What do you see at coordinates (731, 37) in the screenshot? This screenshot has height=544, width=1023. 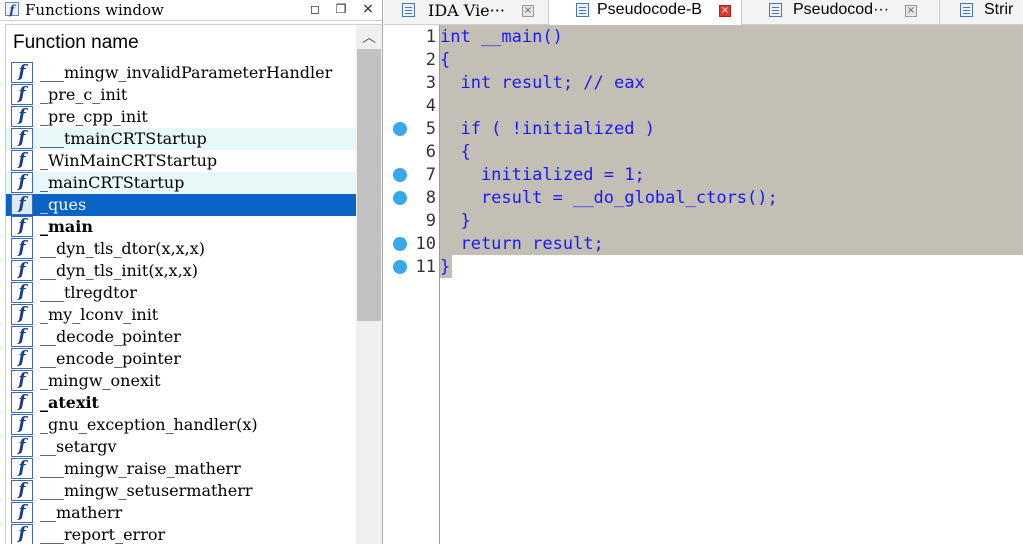 I see `code-line: int __main()` at bounding box center [731, 37].